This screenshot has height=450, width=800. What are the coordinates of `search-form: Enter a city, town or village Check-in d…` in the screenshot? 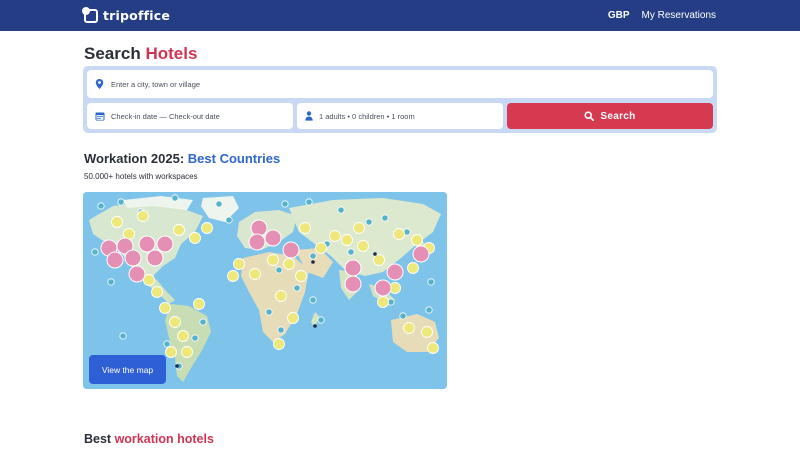 It's located at (400, 99).